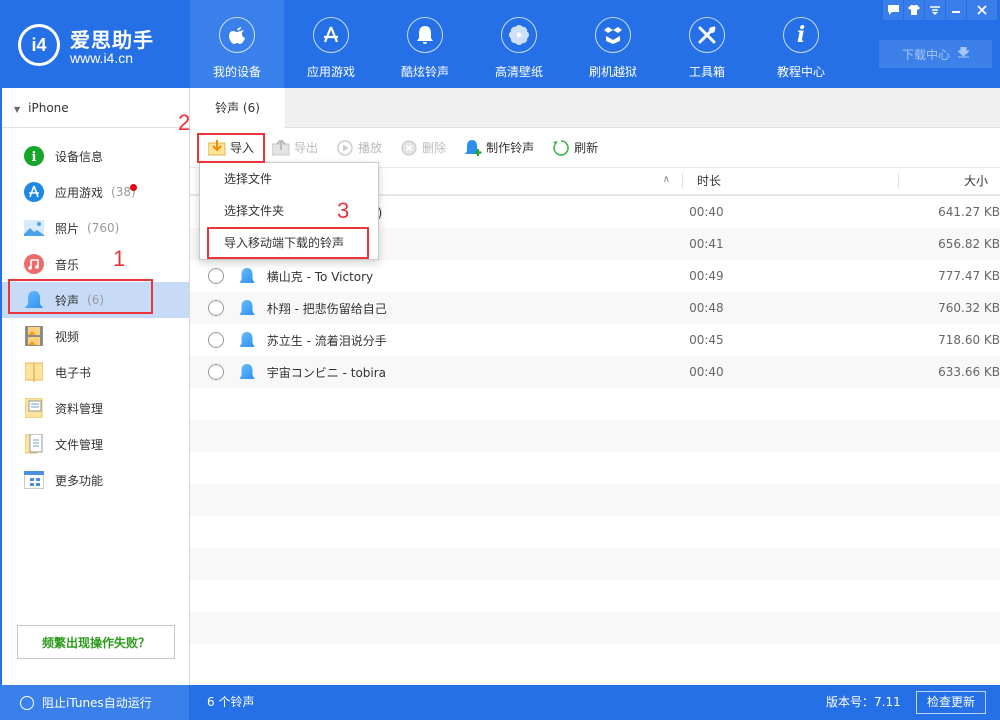 The width and height of the screenshot is (1000, 720). What do you see at coordinates (95, 300) in the screenshot?
I see `sidebar-item-ringtones: 铃声 (6)` at bounding box center [95, 300].